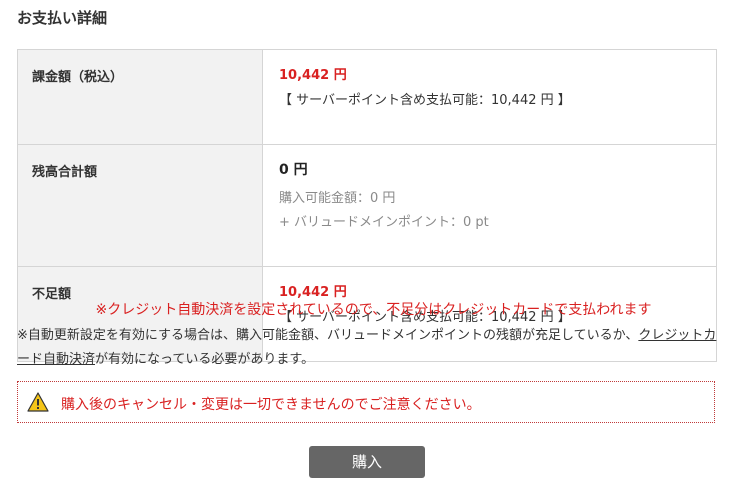 Image resolution: width=747 pixels, height=490 pixels. What do you see at coordinates (140, 205) in the screenshot?
I see `row-label-balance: 残高合計額` at bounding box center [140, 205].